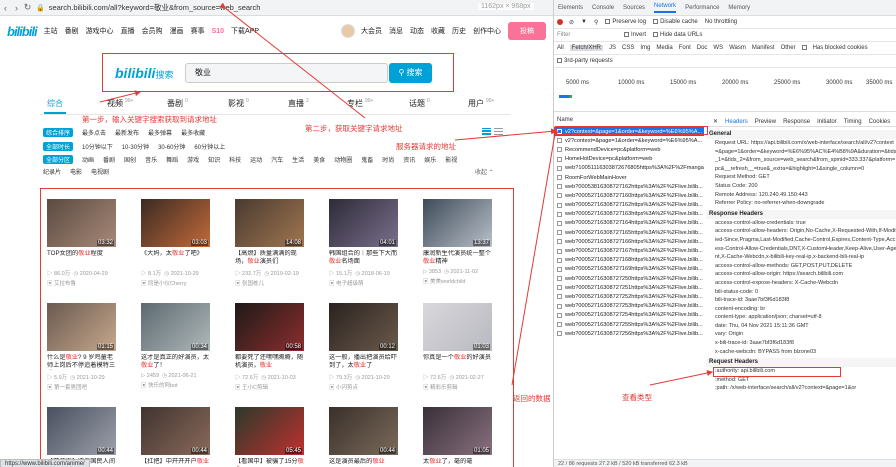  Describe the element at coordinates (777, 372) in the screenshot. I see `annotation-box-content-type` at that location.